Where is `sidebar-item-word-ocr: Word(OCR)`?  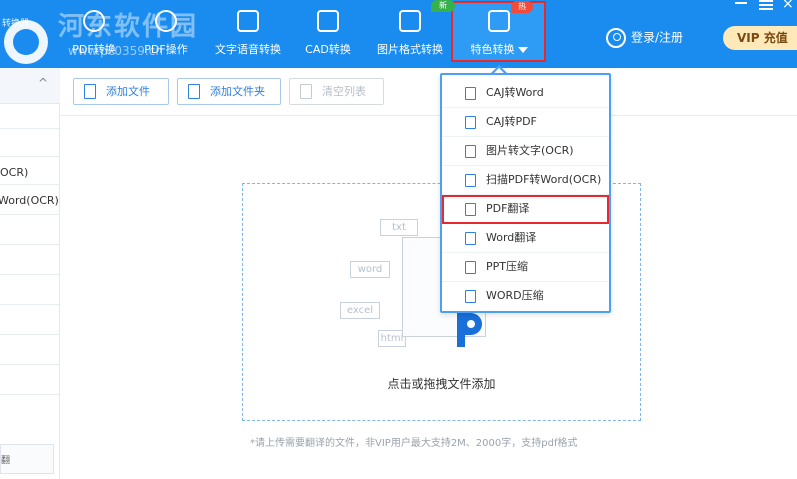
sidebar-item-word-ocr: Word(OCR) is located at coordinates (29, 200).